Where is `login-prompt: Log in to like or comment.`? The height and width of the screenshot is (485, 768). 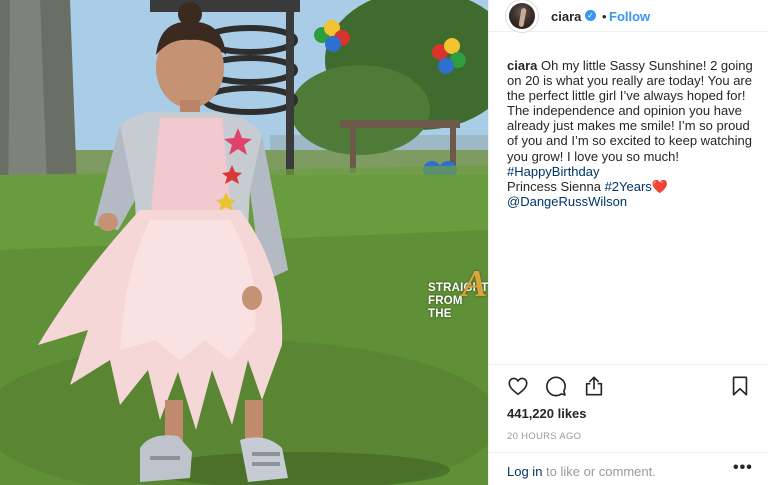 login-prompt: Log in to like or comment. is located at coordinates (581, 471).